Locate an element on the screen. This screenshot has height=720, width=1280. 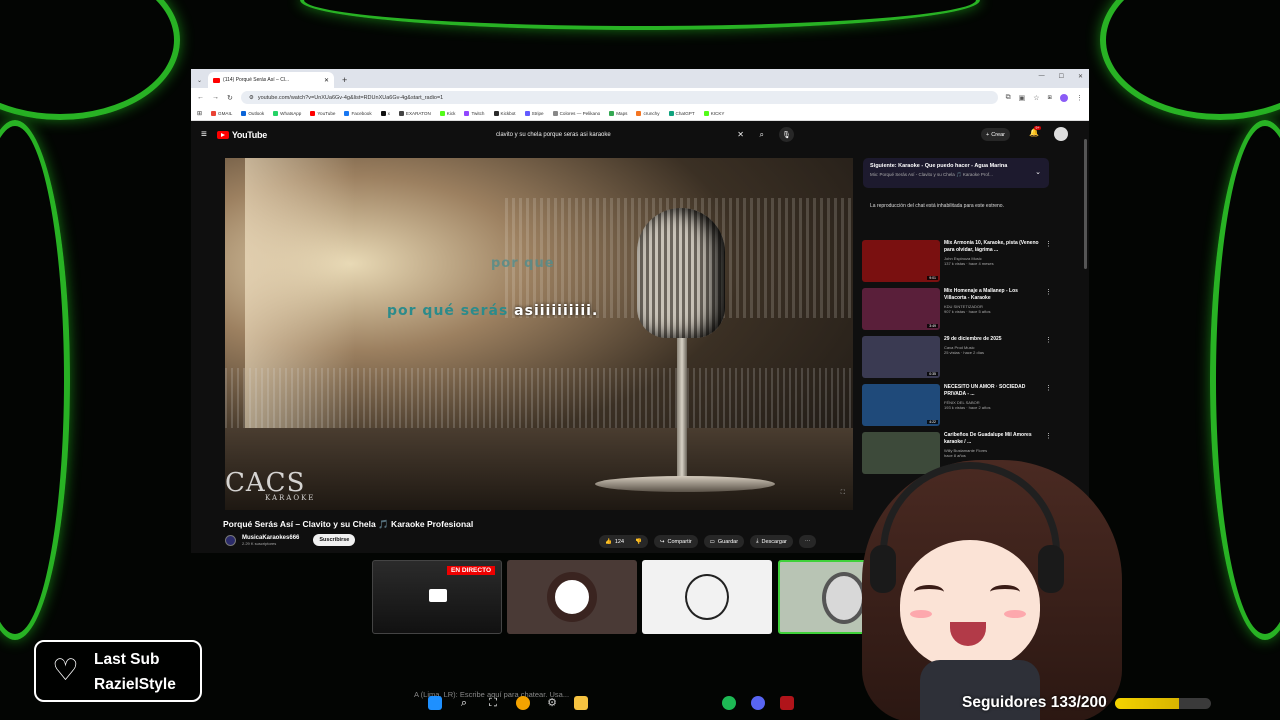
voice-search-icon: 🎙 is located at coordinates (786, 134).